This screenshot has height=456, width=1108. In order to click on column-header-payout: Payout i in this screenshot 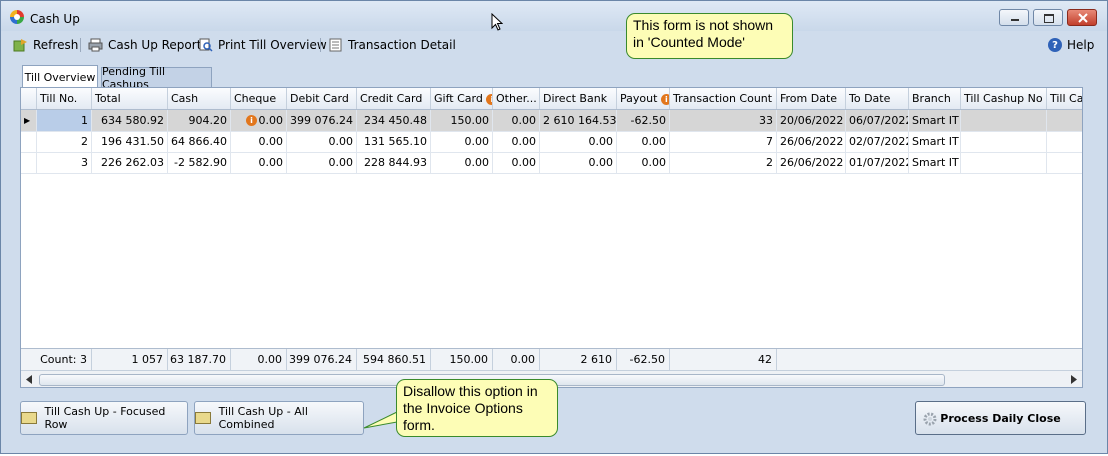, I will do `click(643, 98)`.